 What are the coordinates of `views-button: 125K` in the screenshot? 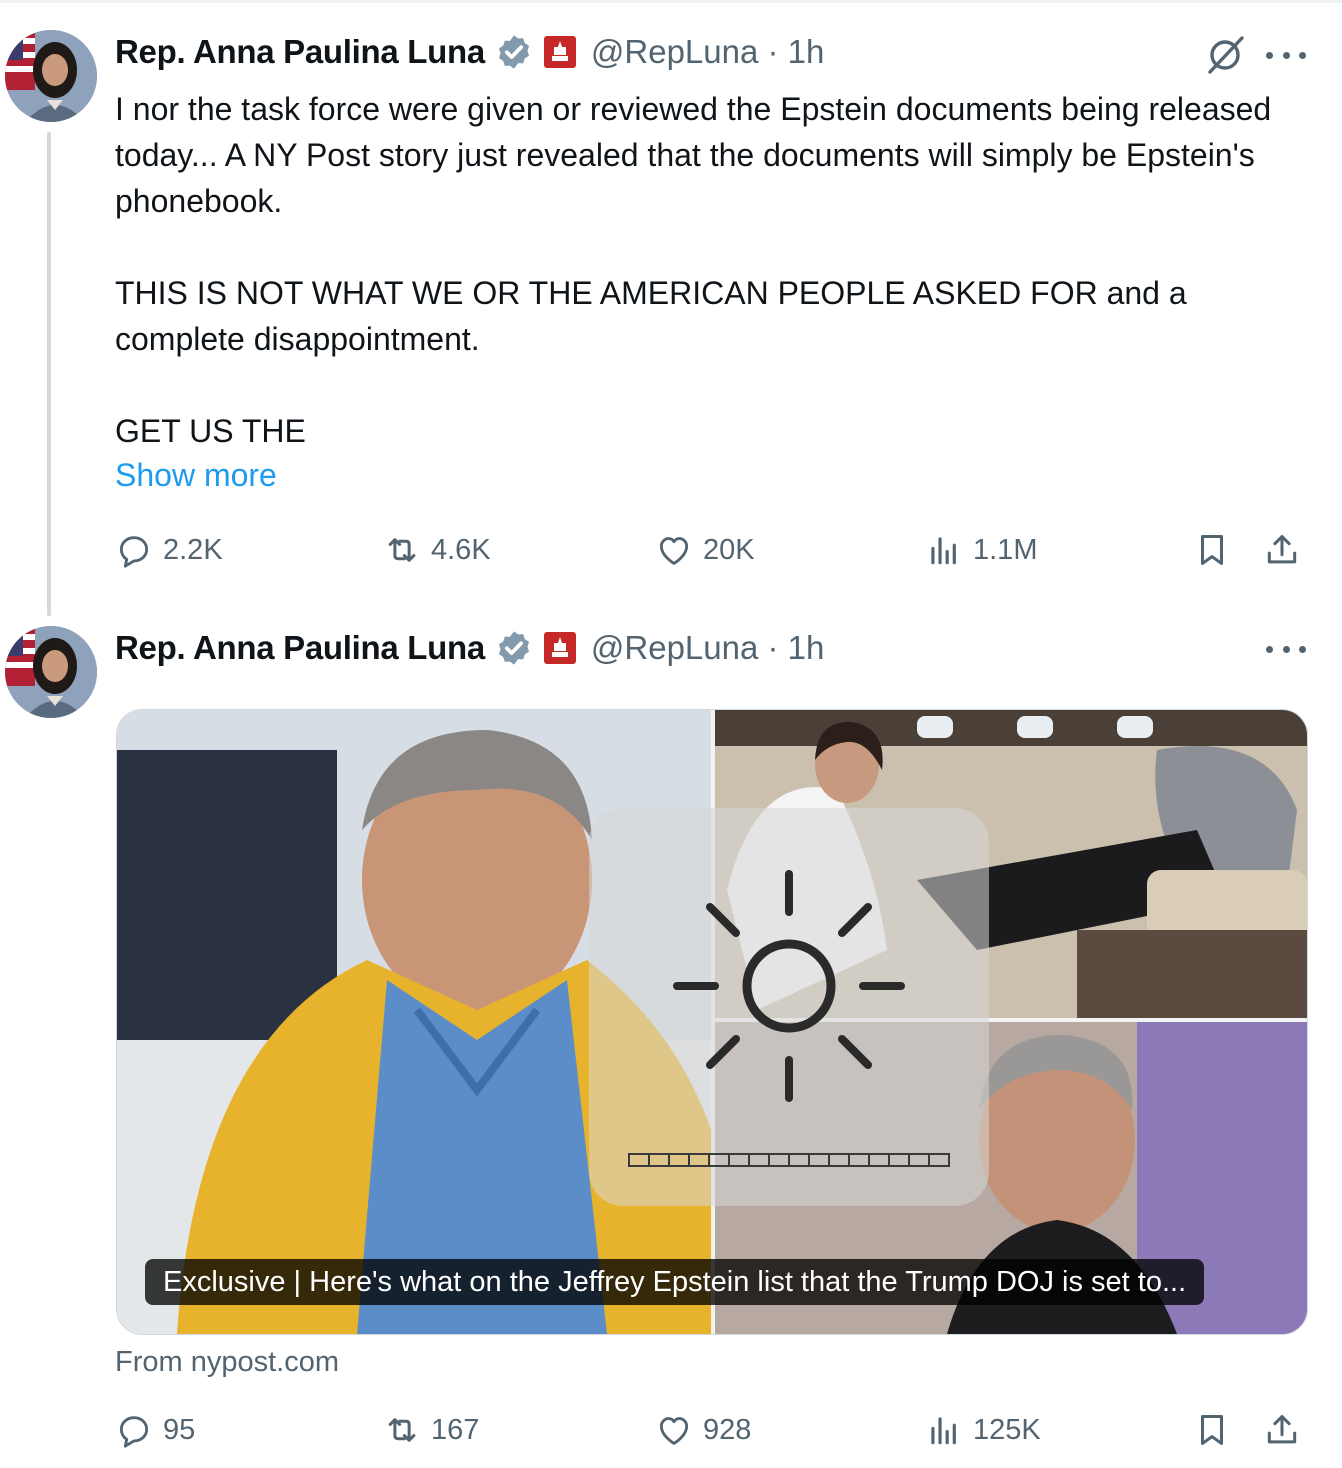 It's located at (983, 1430).